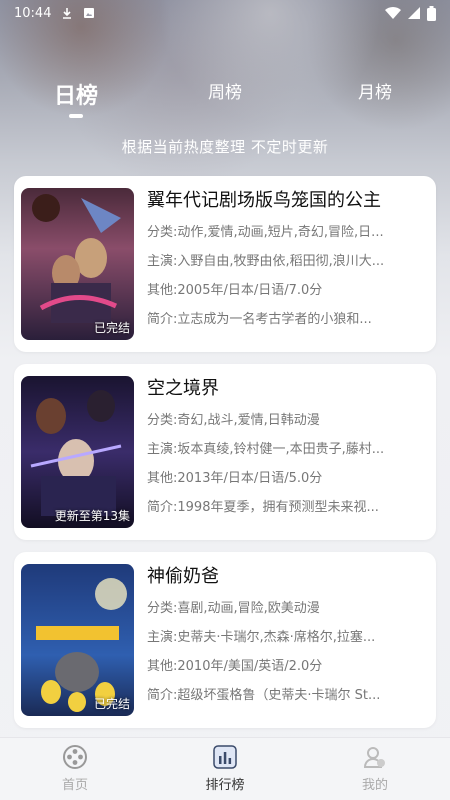 The image size is (450, 800). I want to click on nav-item-home: 首页, so click(75, 768).